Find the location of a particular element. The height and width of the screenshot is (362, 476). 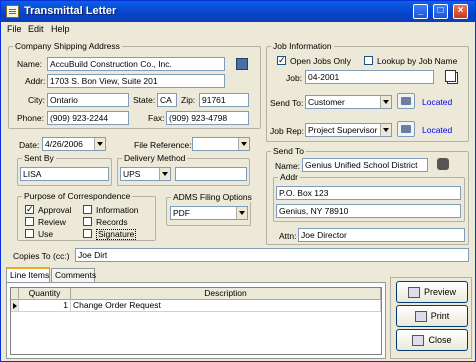

date-picker: 4/26/2006 is located at coordinates (74, 144).